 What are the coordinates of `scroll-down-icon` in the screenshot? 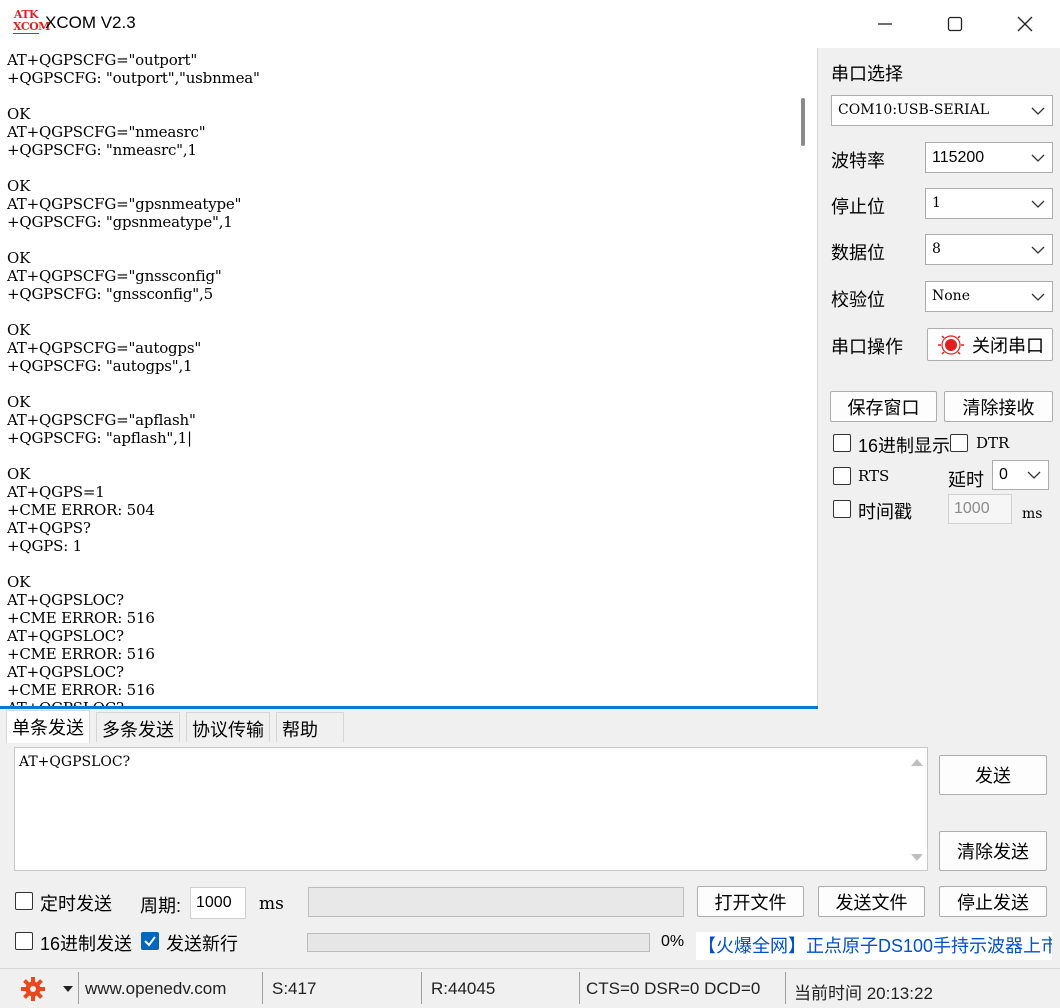 It's located at (917, 858).